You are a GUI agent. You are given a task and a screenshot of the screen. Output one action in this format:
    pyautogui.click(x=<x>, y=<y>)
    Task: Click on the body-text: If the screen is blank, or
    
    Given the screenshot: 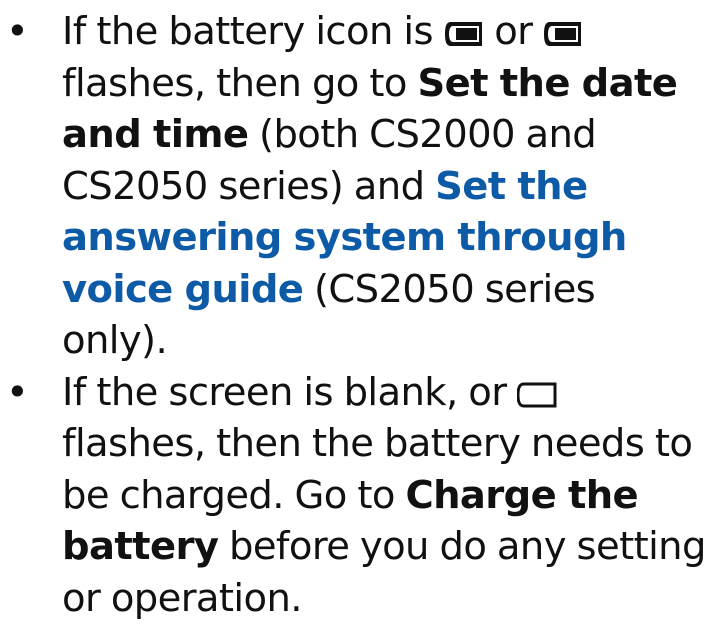 What is the action you would take?
    pyautogui.click(x=289, y=392)
    